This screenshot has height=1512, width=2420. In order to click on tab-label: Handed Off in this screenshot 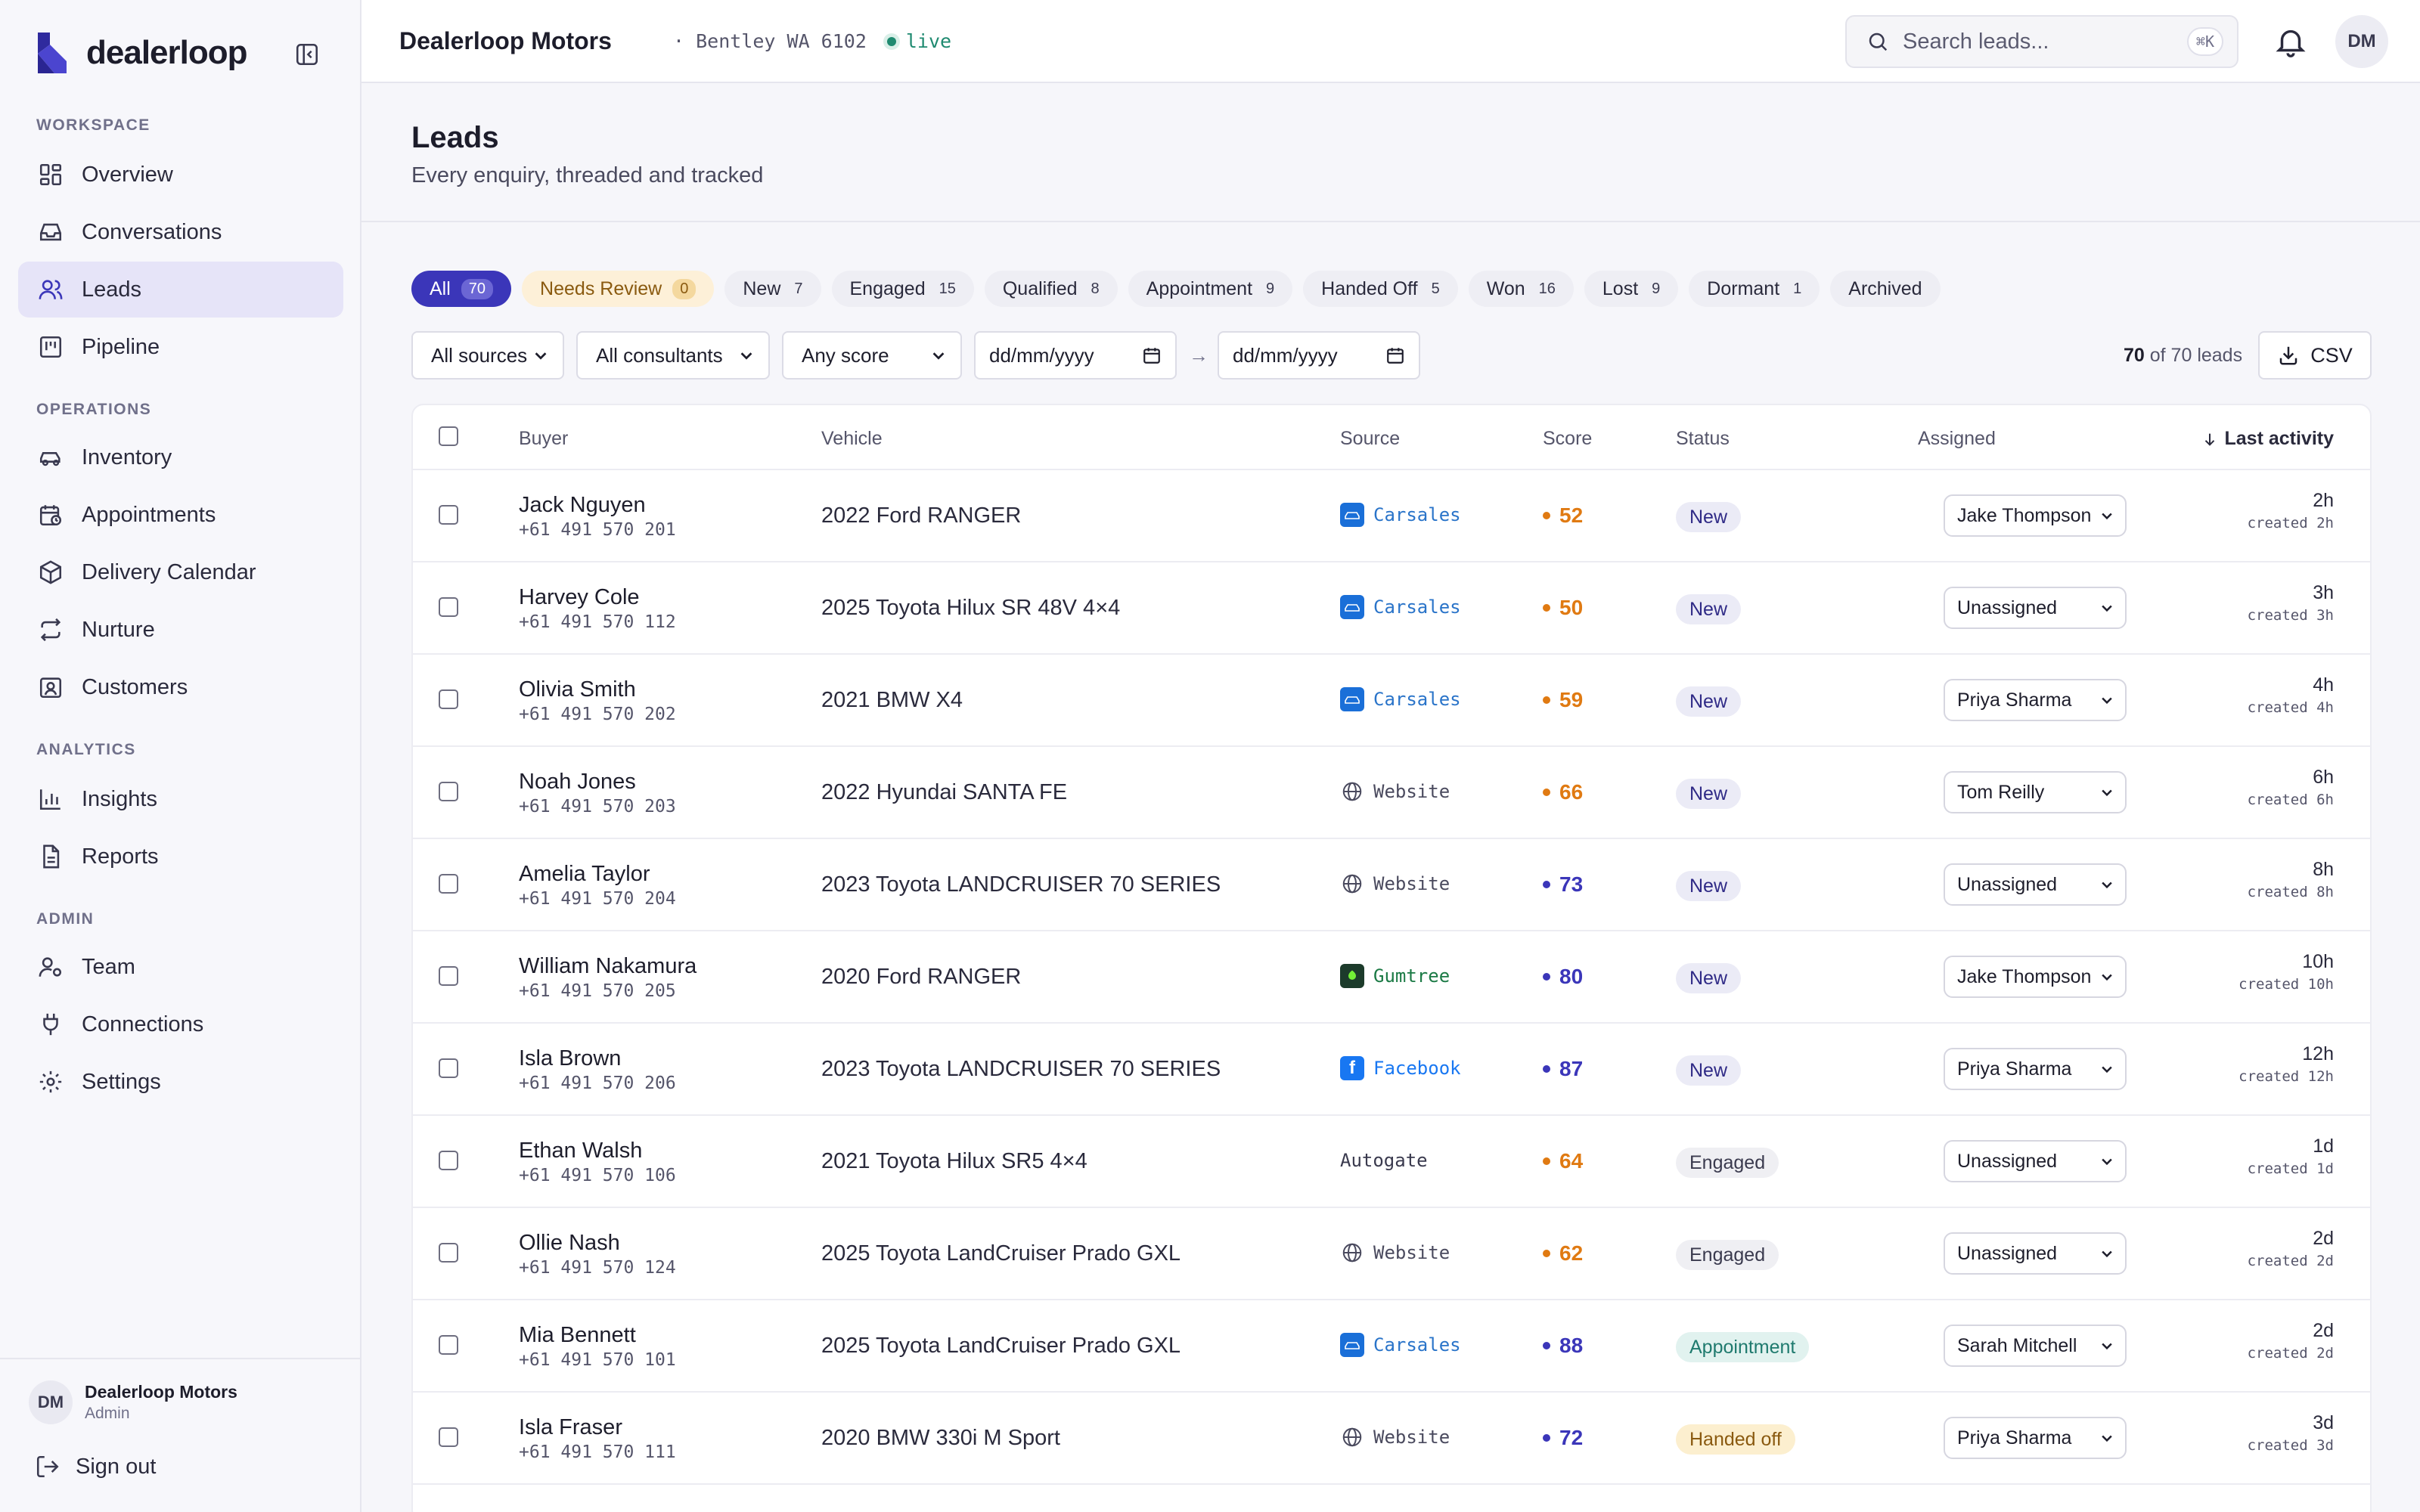, I will do `click(1369, 288)`.